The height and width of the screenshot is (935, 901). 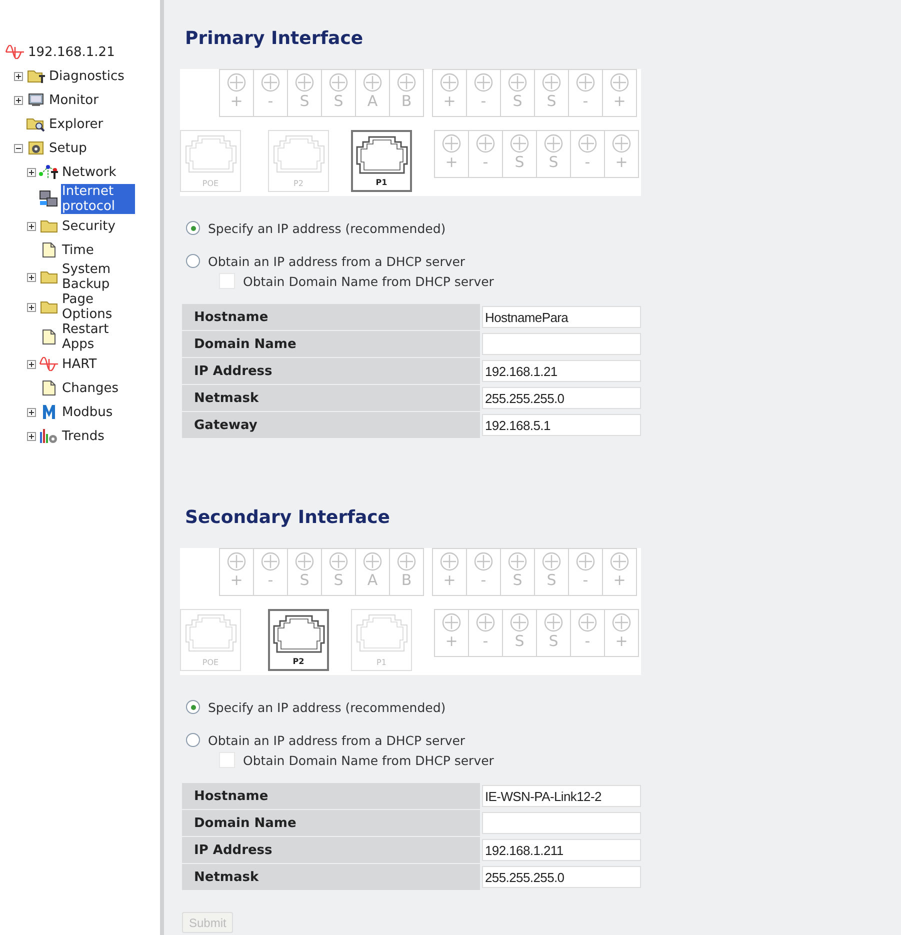 I want to click on terminal-label: B, so click(x=406, y=580).